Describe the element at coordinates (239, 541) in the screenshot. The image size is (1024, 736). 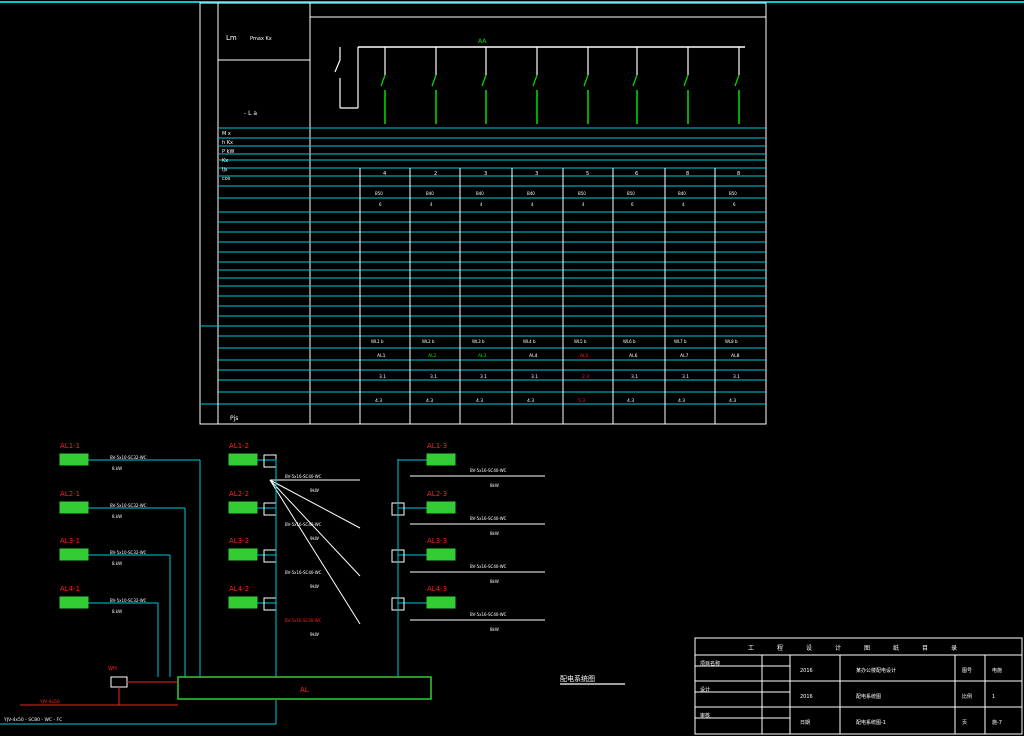
I see `svg-text: AL3-2` at that location.